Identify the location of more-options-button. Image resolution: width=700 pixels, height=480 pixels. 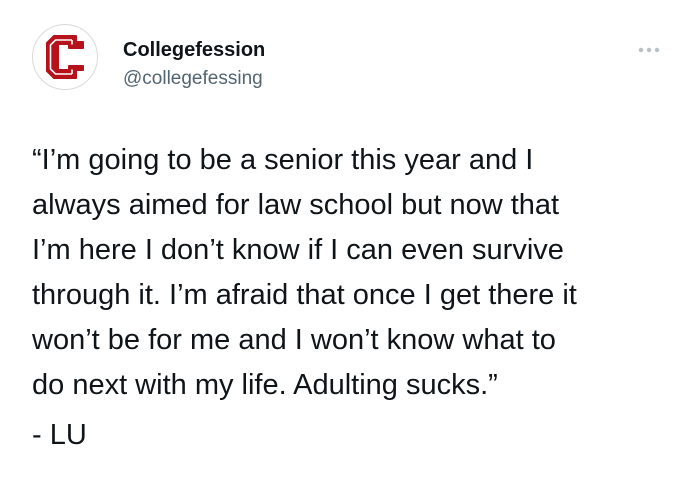
(649, 50).